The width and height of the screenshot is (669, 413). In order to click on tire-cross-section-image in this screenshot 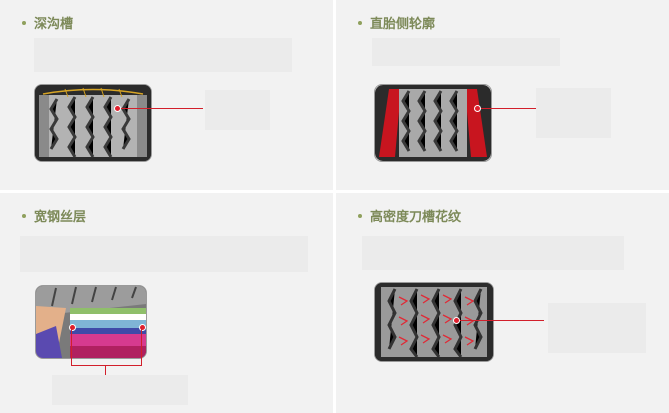, I will do `click(91, 322)`.